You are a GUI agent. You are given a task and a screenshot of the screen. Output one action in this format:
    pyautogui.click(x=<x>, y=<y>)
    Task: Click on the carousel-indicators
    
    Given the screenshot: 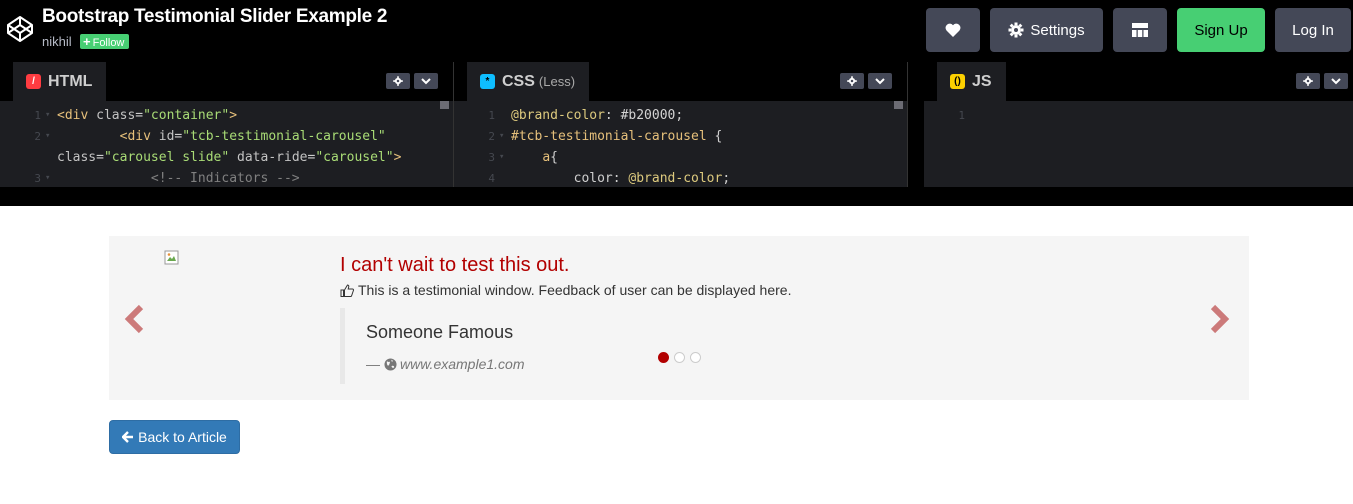 What is the action you would take?
    pyautogui.click(x=682, y=357)
    